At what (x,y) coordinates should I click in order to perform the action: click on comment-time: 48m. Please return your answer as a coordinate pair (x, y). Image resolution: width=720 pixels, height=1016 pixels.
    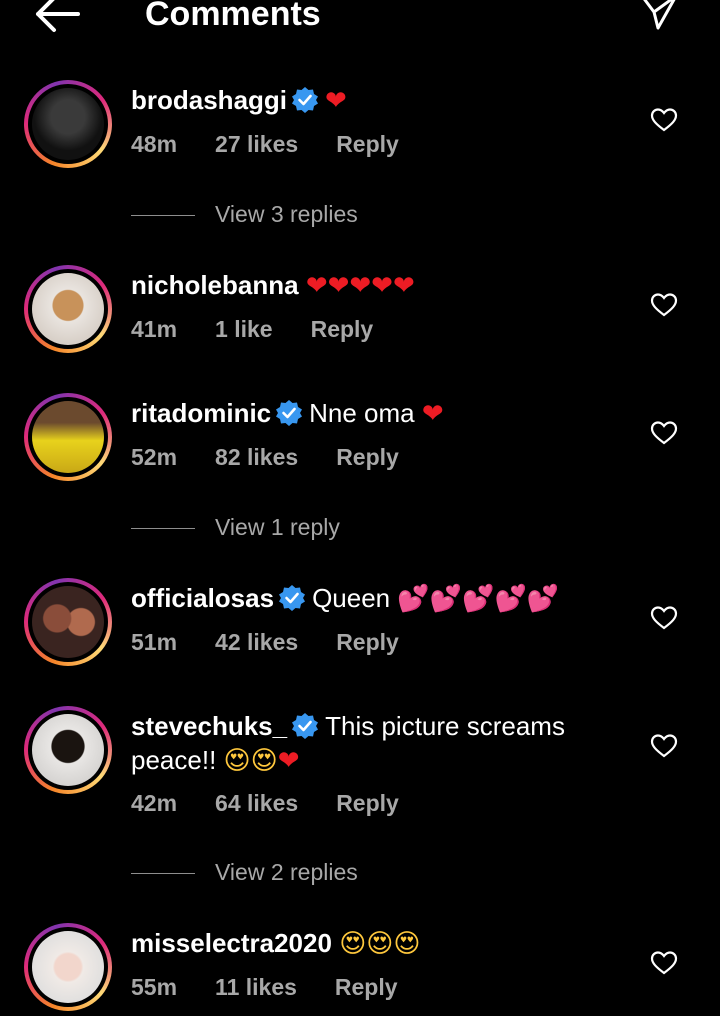
    Looking at the image, I should click on (154, 144).